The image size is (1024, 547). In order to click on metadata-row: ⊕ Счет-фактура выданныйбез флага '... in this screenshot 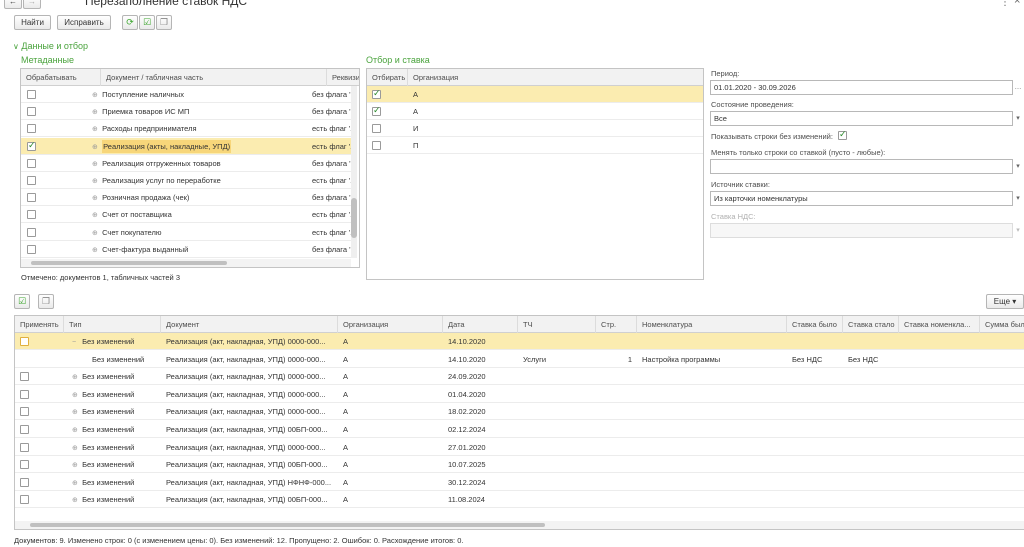, I will do `click(186, 249)`.